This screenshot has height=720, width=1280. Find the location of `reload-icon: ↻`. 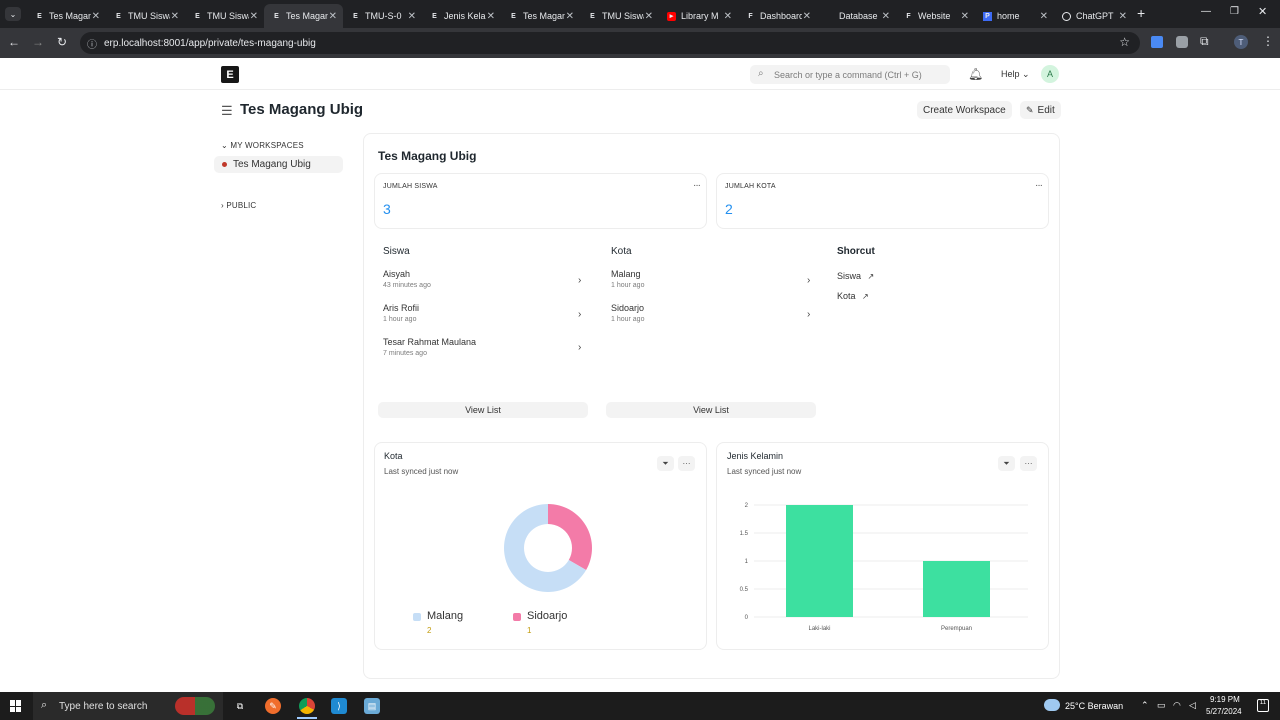

reload-icon: ↻ is located at coordinates (62, 42).